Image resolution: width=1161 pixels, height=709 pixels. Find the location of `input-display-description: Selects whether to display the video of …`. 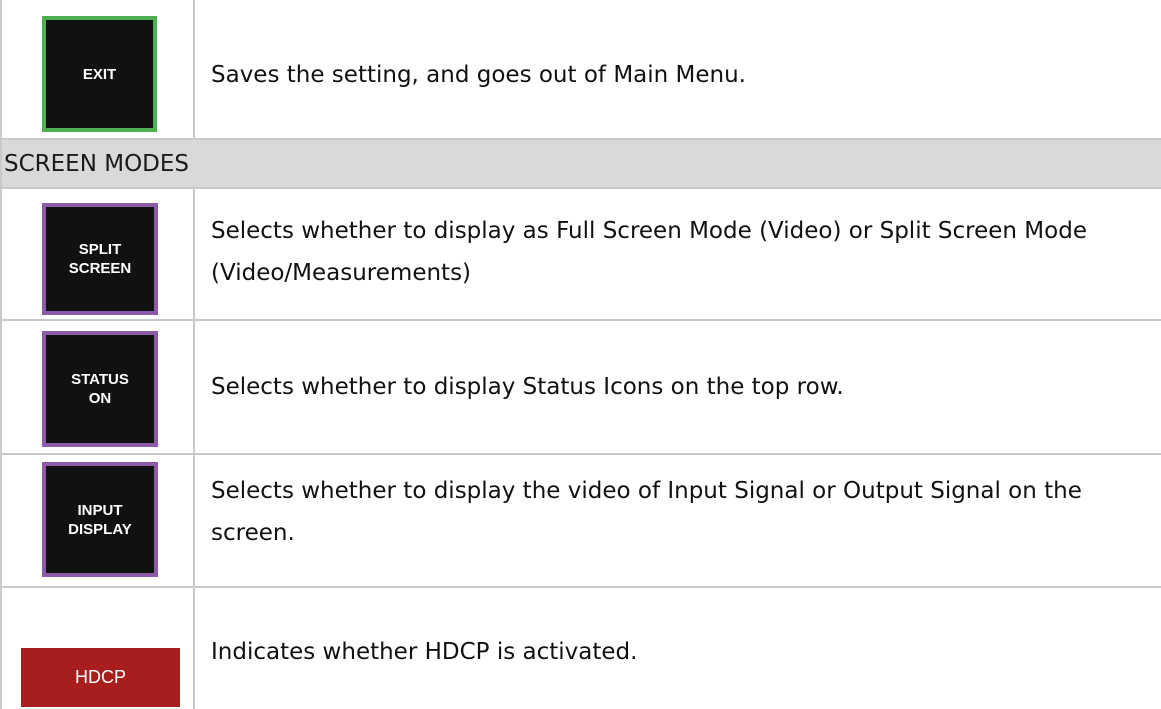

input-display-description: Selects whether to display the video of … is located at coordinates (646, 512).